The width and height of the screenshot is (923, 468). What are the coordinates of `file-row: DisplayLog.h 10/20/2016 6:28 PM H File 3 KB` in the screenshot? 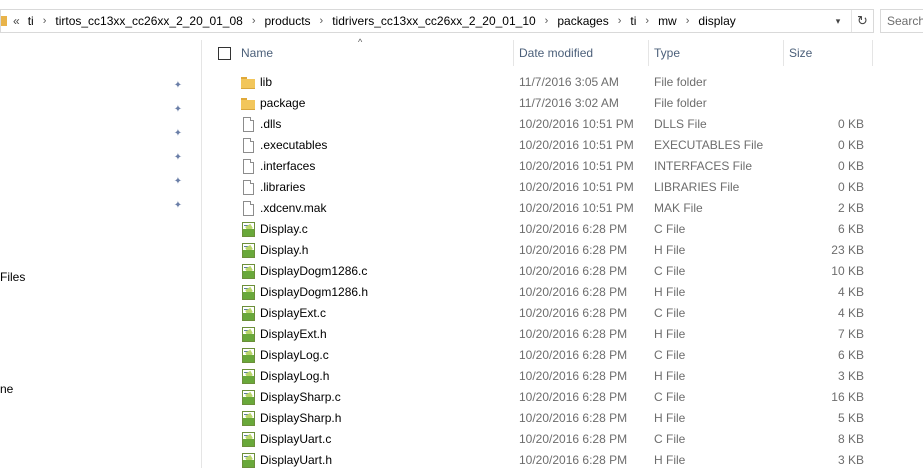 It's located at (552, 376).